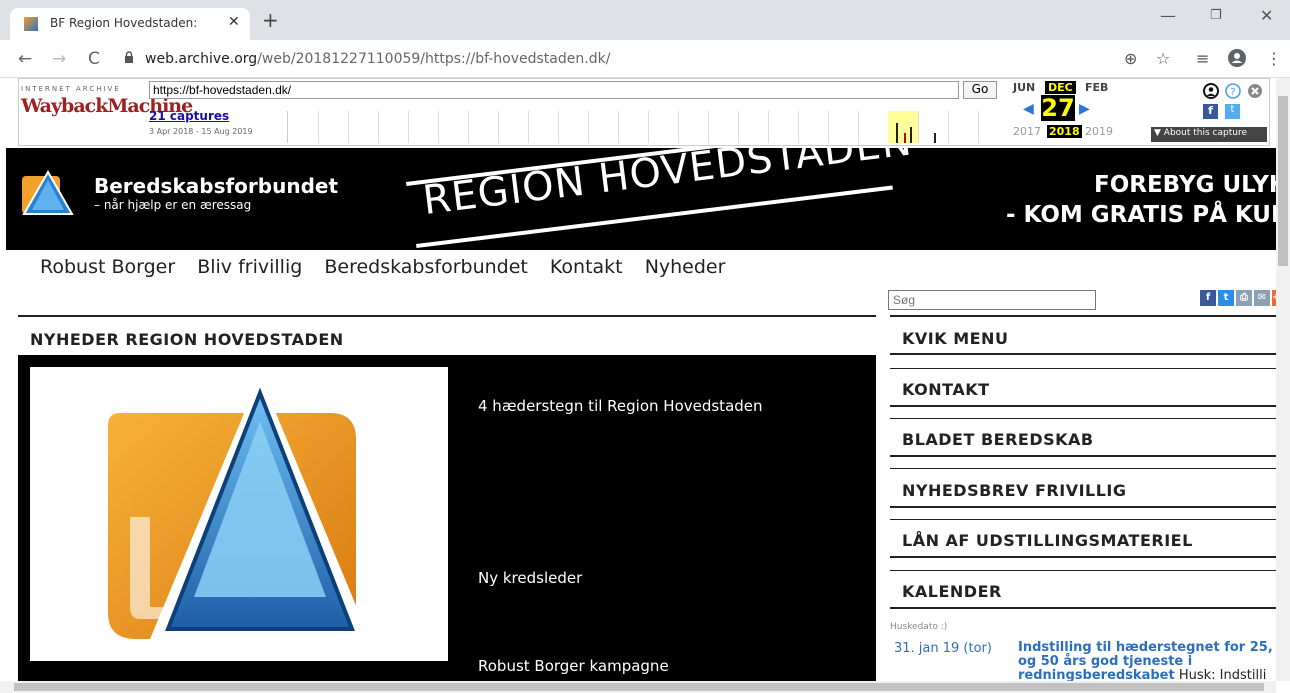  What do you see at coordinates (201, 131) in the screenshot?
I see `captures-range: 3 Apr 2018 - 15 Aug 2019` at bounding box center [201, 131].